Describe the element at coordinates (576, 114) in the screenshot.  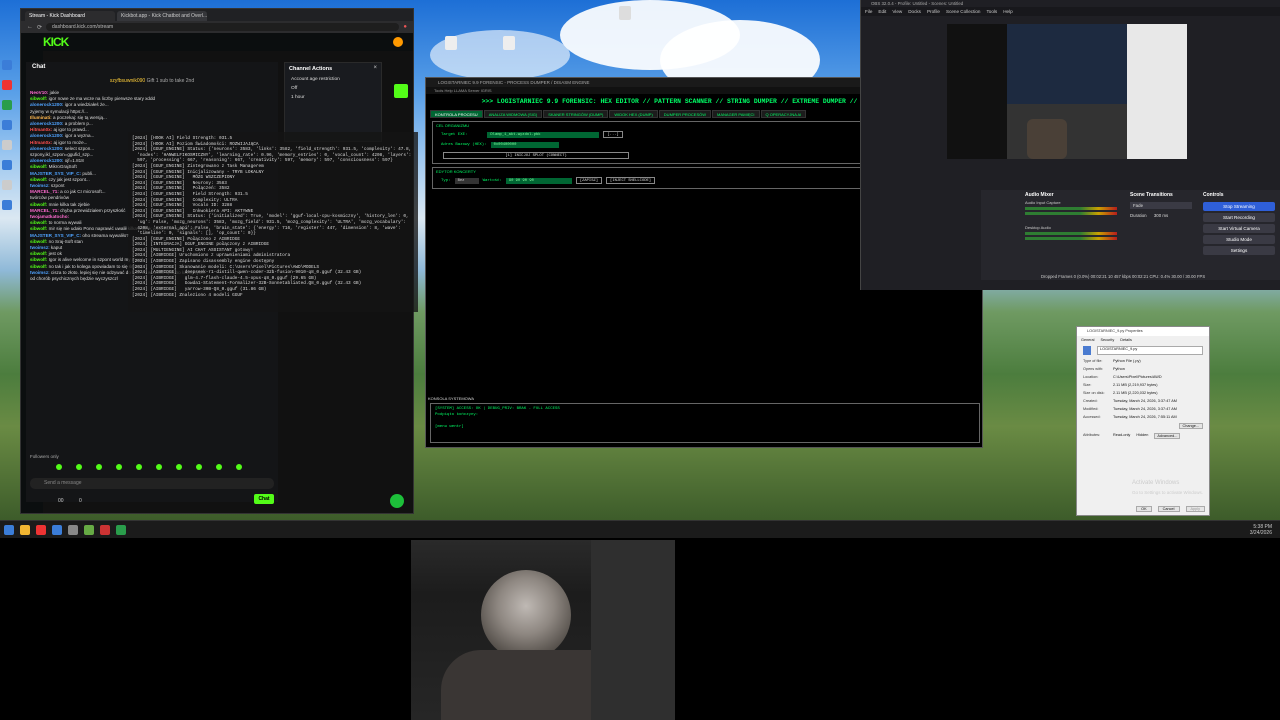
I see `forensic-tab: SKANER STRINGÓW (DUMP)` at that location.